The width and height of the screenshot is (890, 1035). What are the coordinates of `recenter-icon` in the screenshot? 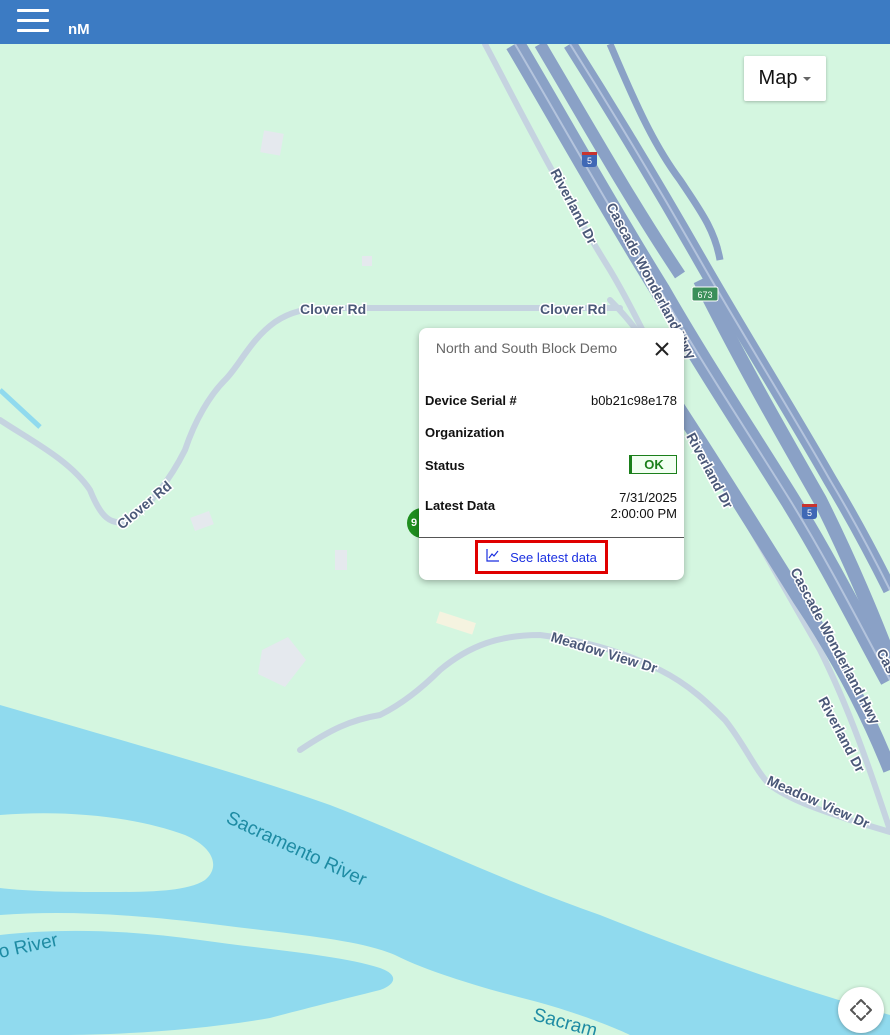 It's located at (861, 1010).